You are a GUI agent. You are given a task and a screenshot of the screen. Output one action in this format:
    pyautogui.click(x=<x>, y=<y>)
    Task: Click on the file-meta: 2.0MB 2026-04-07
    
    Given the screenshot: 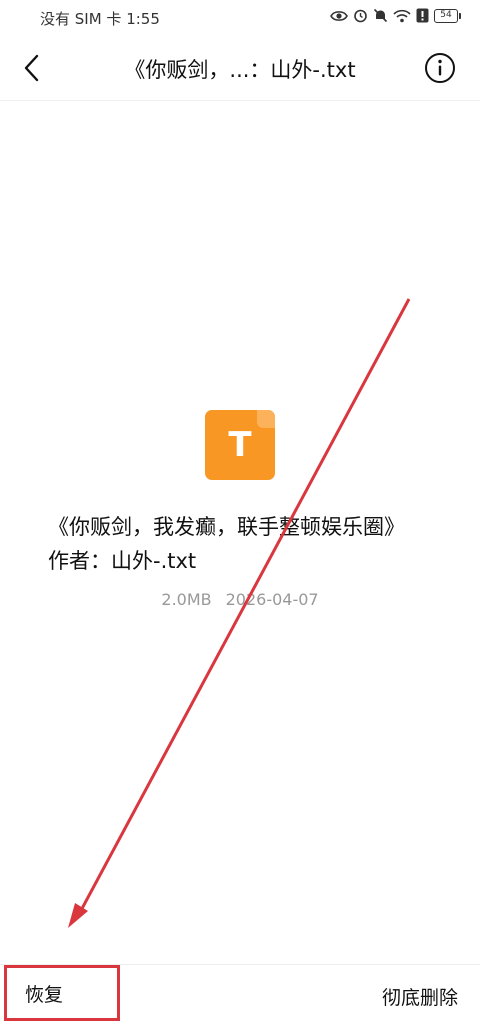 What is the action you would take?
    pyautogui.click(x=240, y=599)
    